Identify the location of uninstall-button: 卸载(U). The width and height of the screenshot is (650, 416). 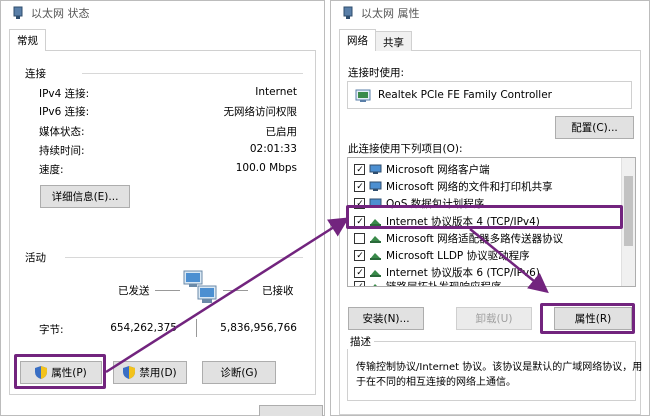
(494, 318).